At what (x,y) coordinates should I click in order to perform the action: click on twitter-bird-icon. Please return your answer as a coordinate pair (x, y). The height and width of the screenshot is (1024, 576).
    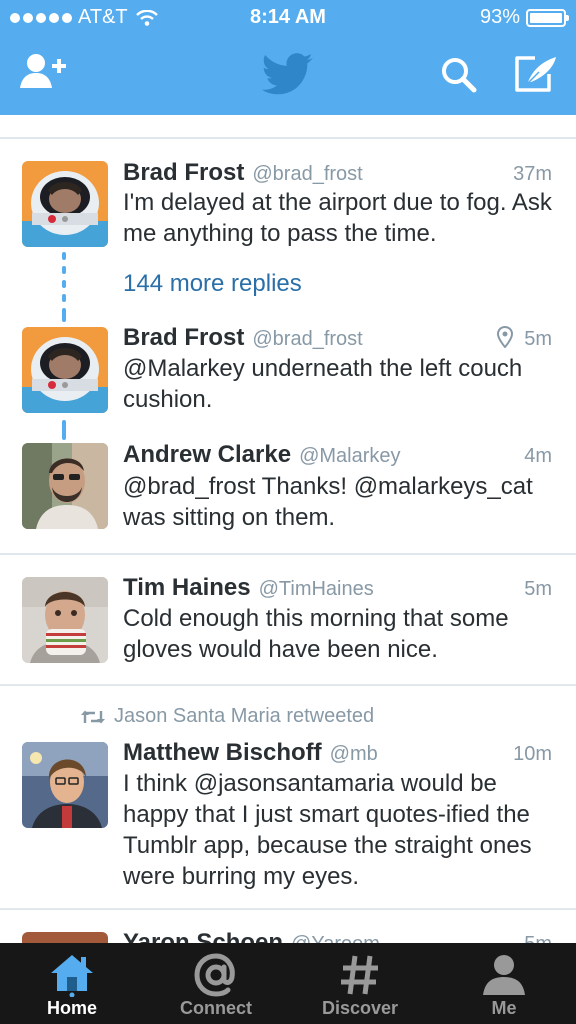
    Looking at the image, I should click on (288, 76).